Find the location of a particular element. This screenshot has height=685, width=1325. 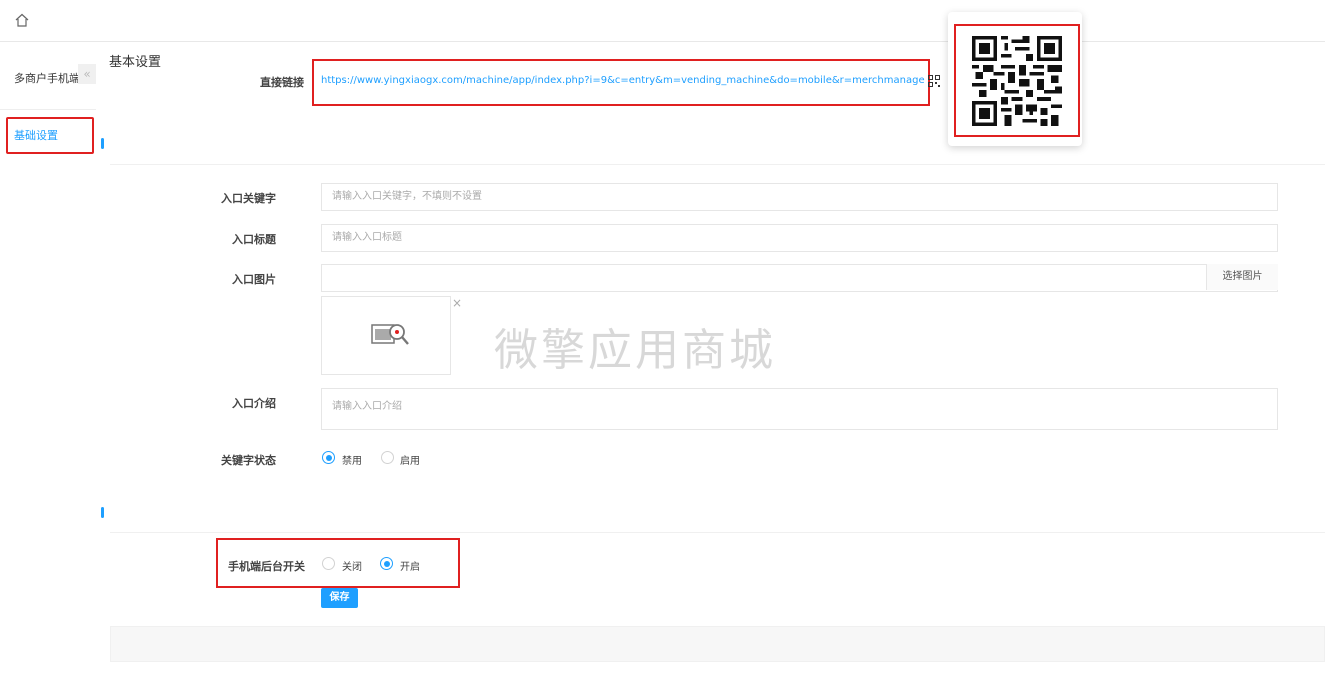

intro-textarea: 请输入入口介绍 is located at coordinates (799, 409).